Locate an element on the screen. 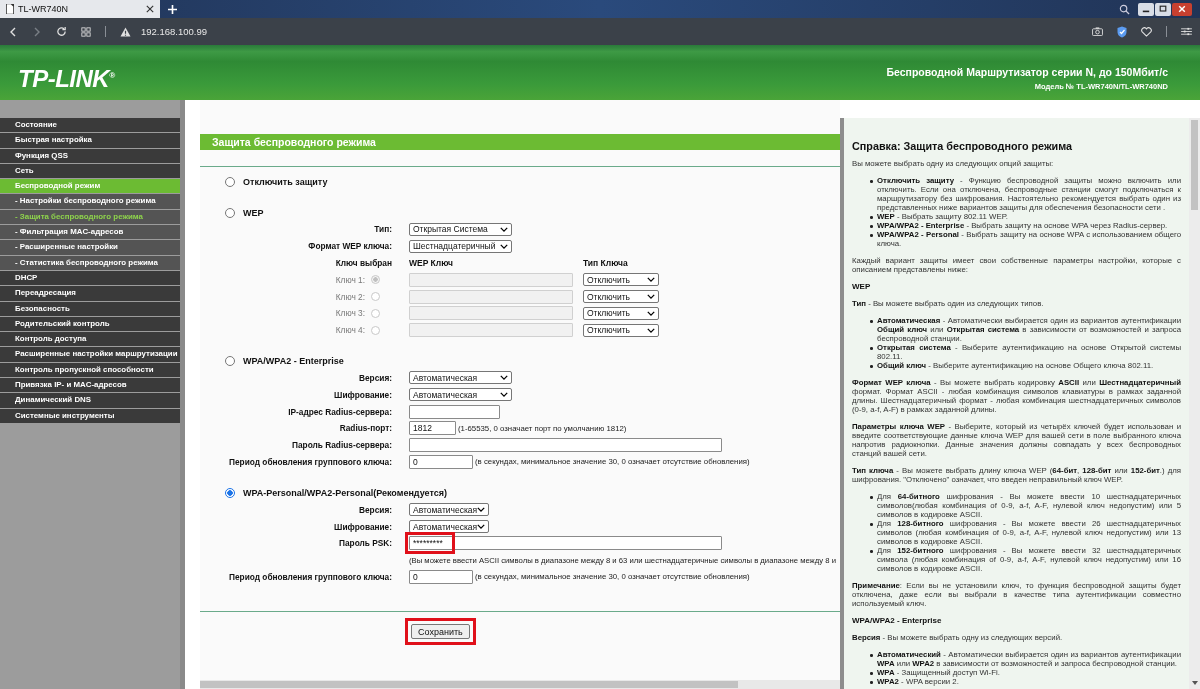  shield-icon is located at coordinates (1122, 31).